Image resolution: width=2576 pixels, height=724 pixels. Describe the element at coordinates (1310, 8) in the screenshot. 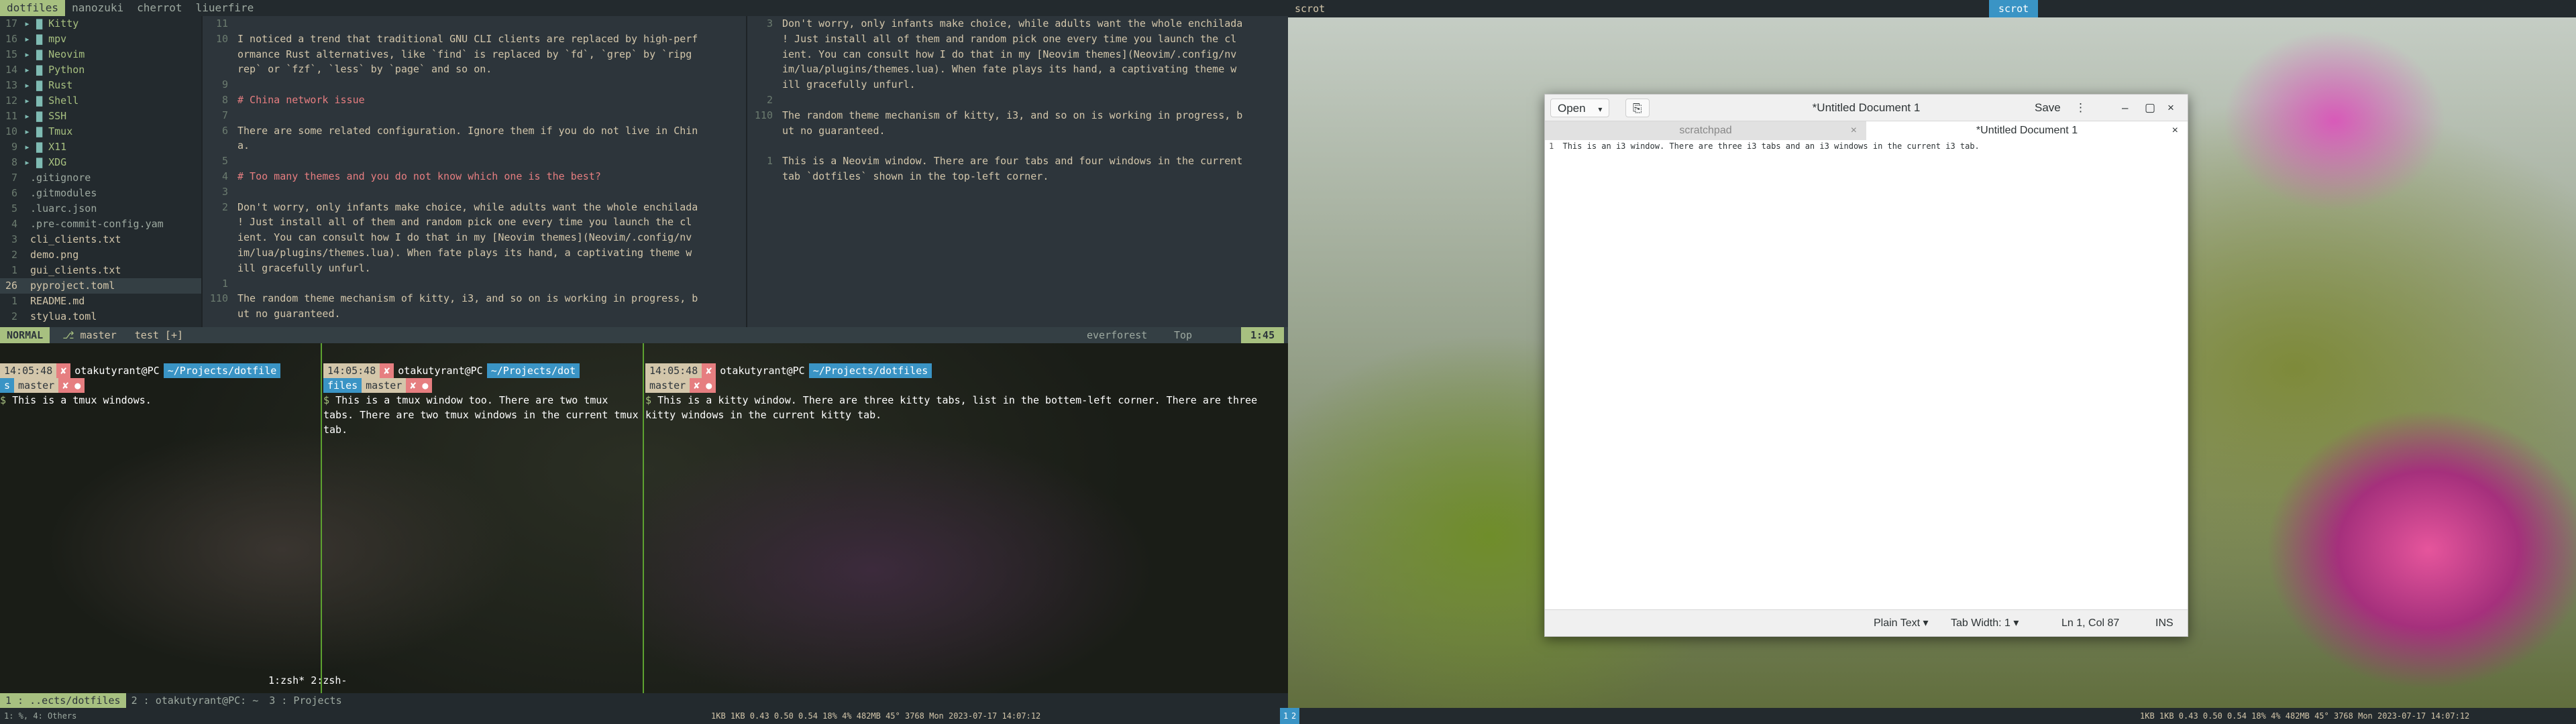

I see `launcher-input: scrot` at that location.